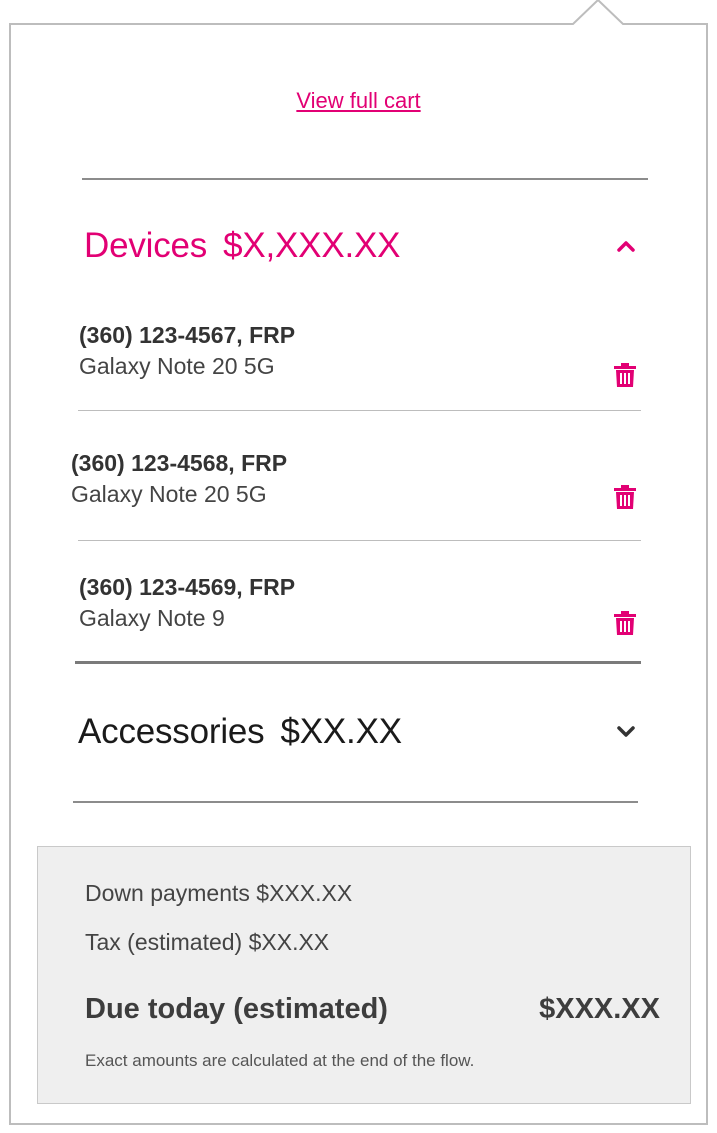  I want to click on device-model: Galaxy Note 9, so click(152, 618).